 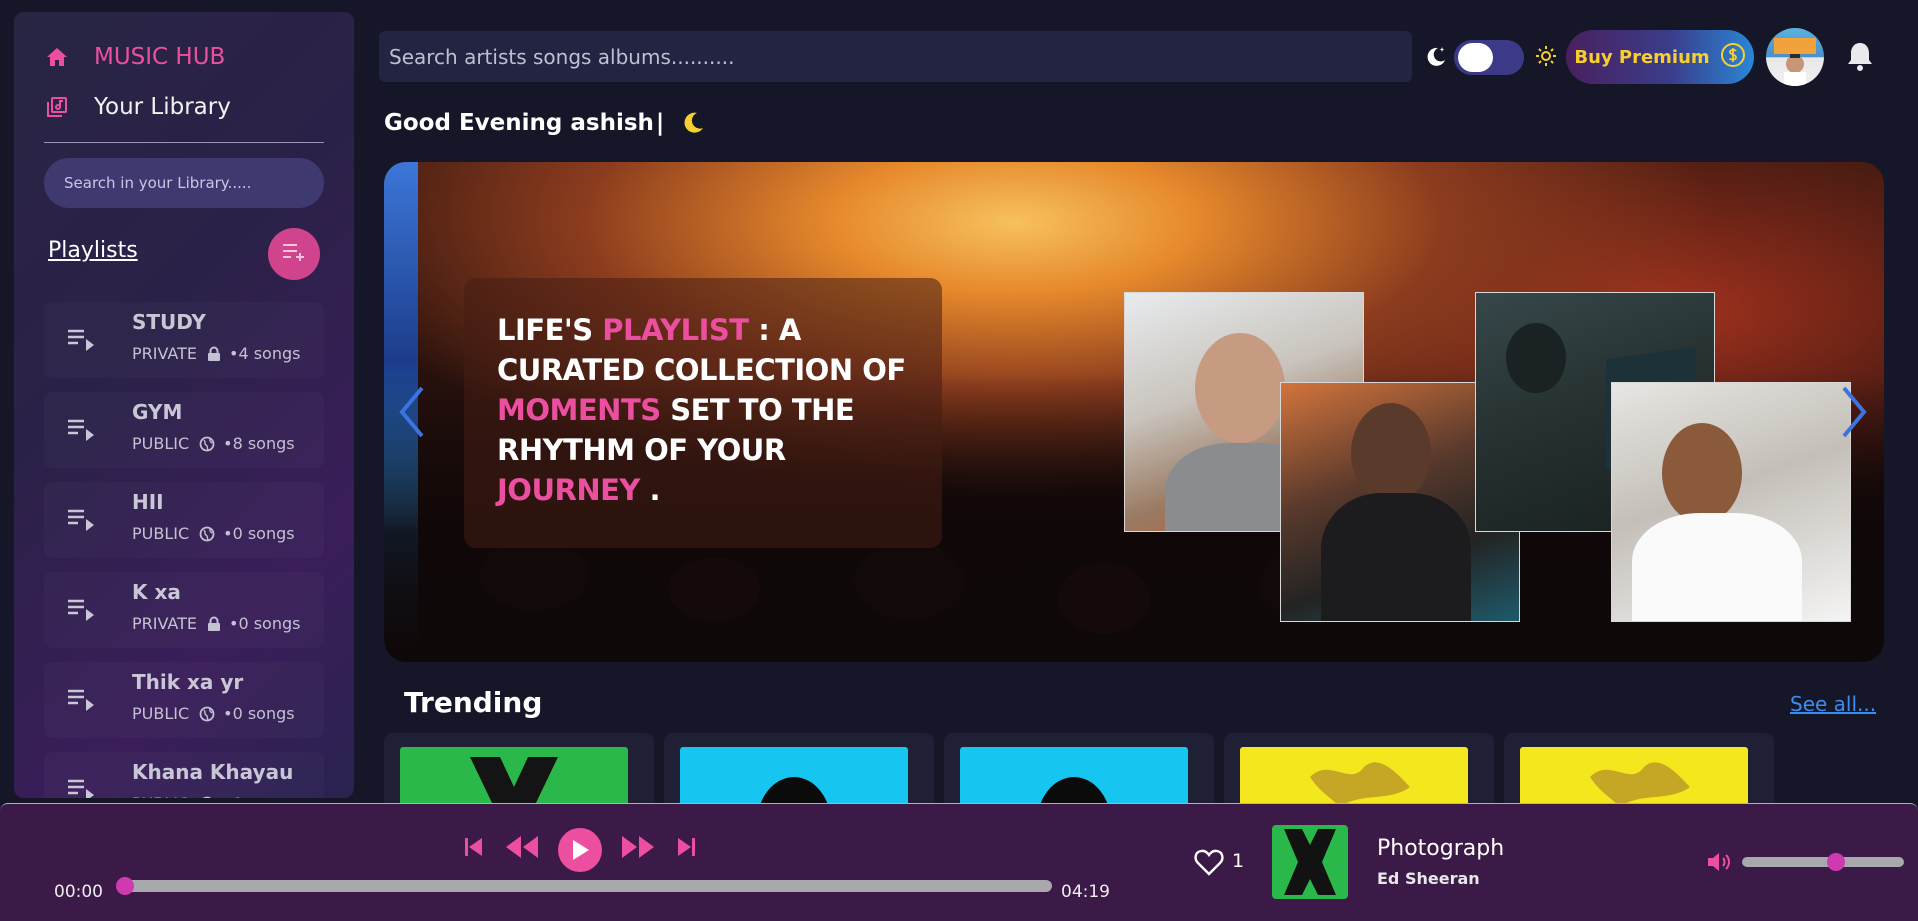 I want to click on playlist-item: HII PUBLIC •0 songs, so click(x=184, y=520).